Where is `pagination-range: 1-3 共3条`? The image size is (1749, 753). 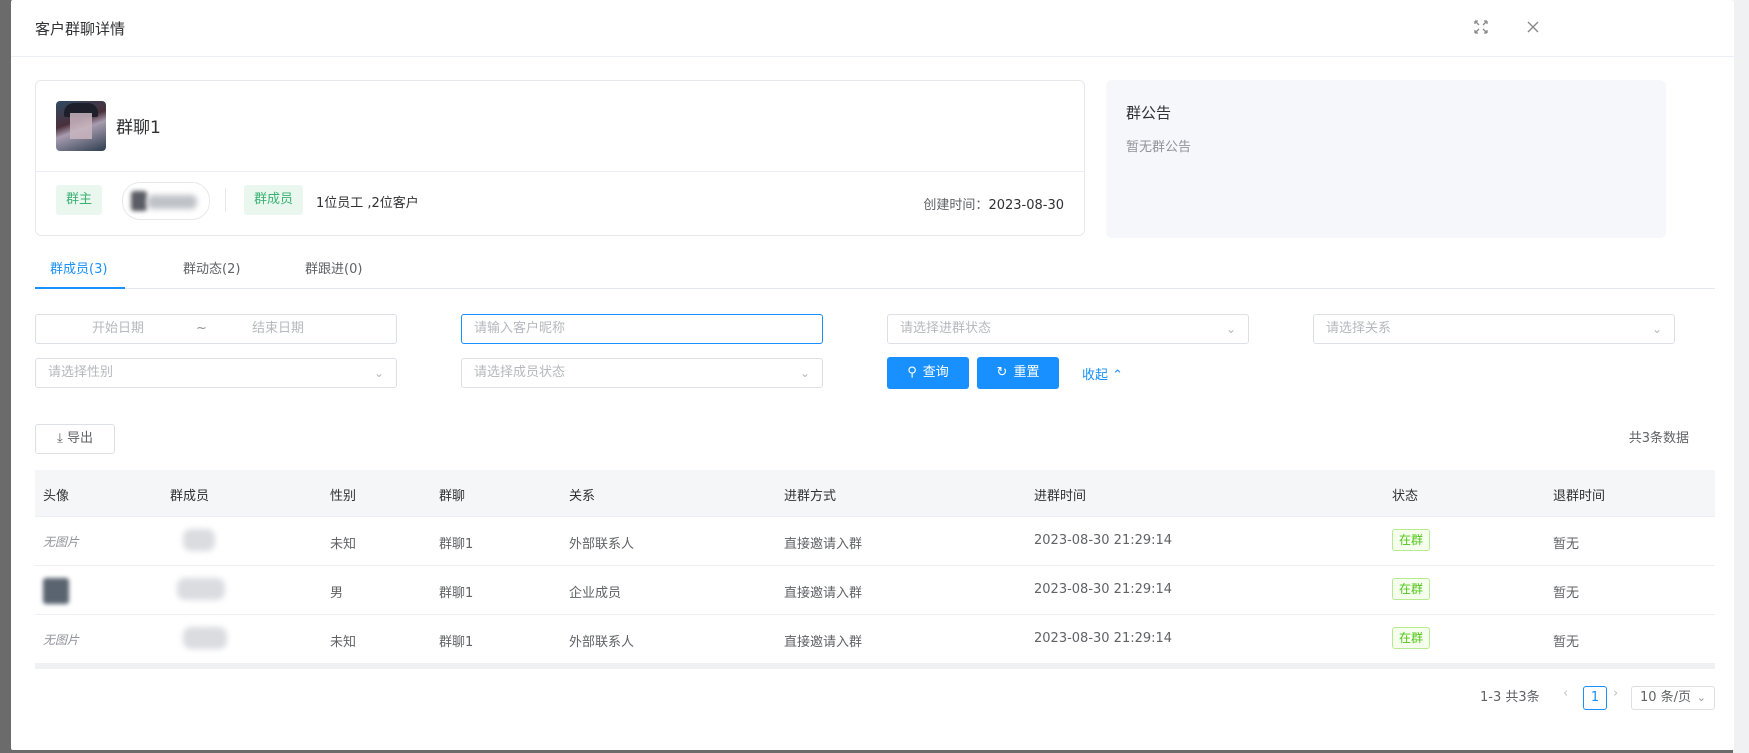
pagination-range: 1-3 共3条 is located at coordinates (1510, 697).